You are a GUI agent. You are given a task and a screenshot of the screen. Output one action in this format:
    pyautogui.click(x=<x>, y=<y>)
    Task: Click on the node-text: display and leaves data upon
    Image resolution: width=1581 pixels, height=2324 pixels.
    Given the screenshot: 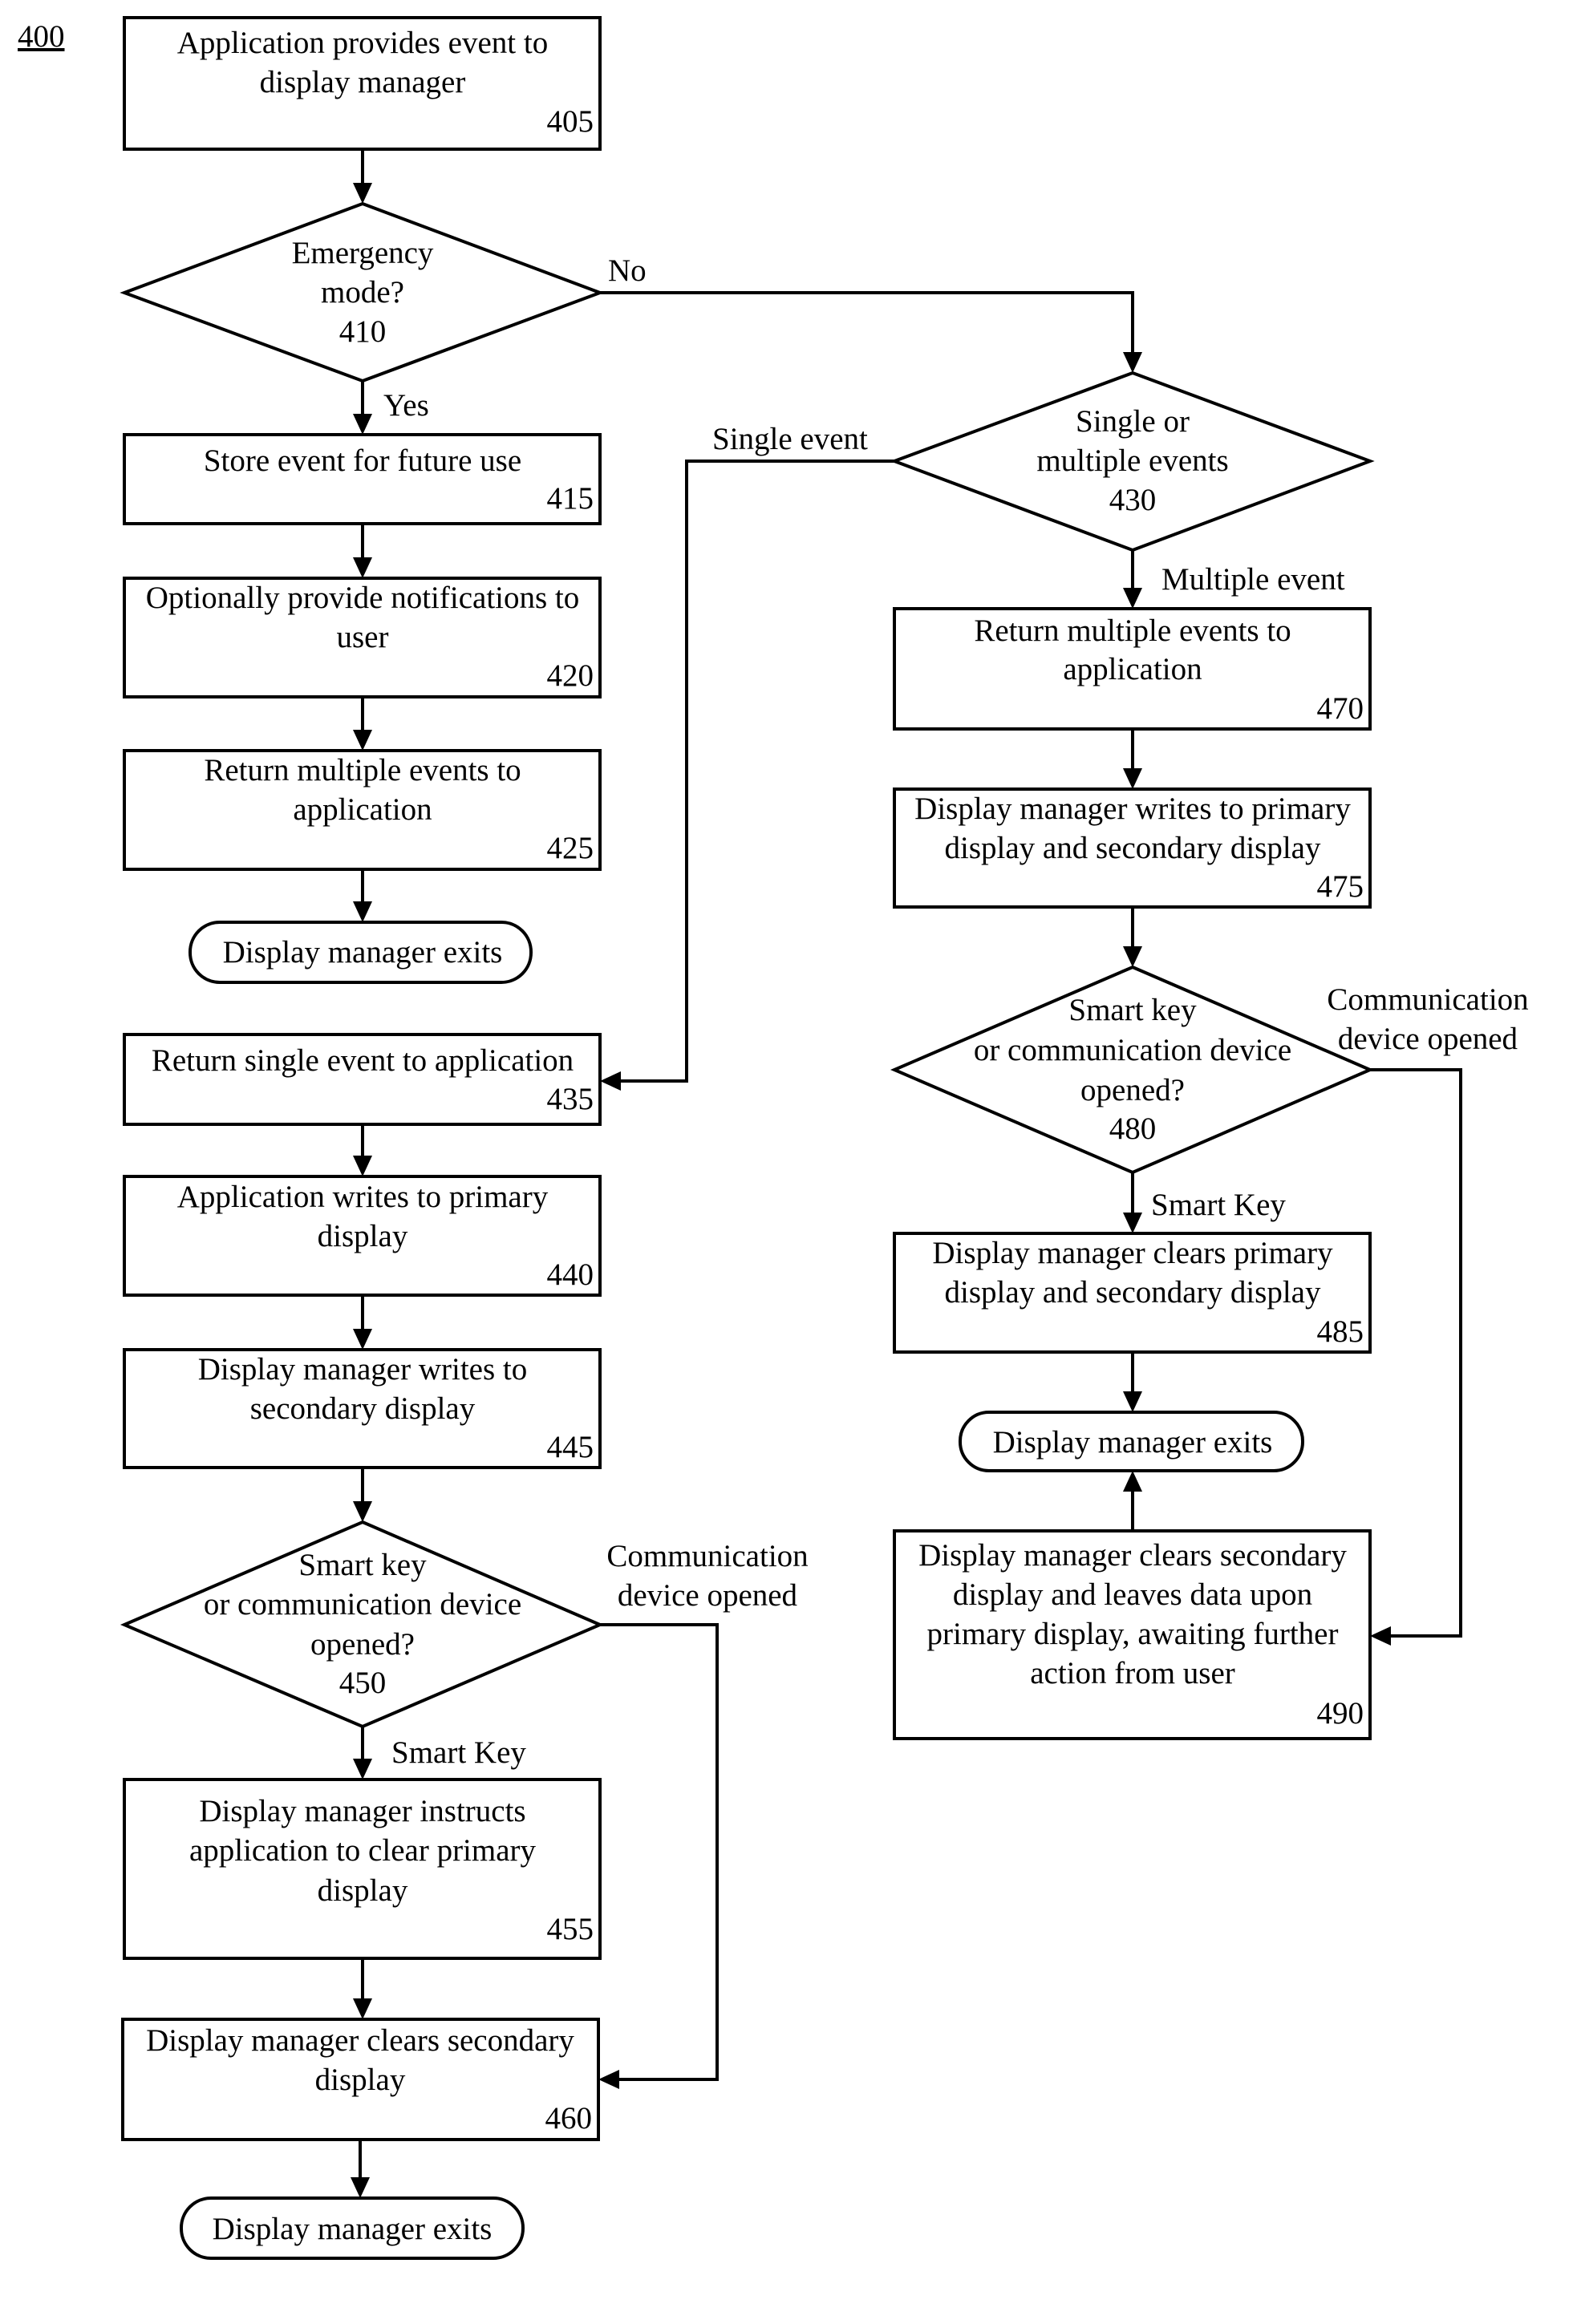 What is the action you would take?
    pyautogui.click(x=1132, y=1594)
    